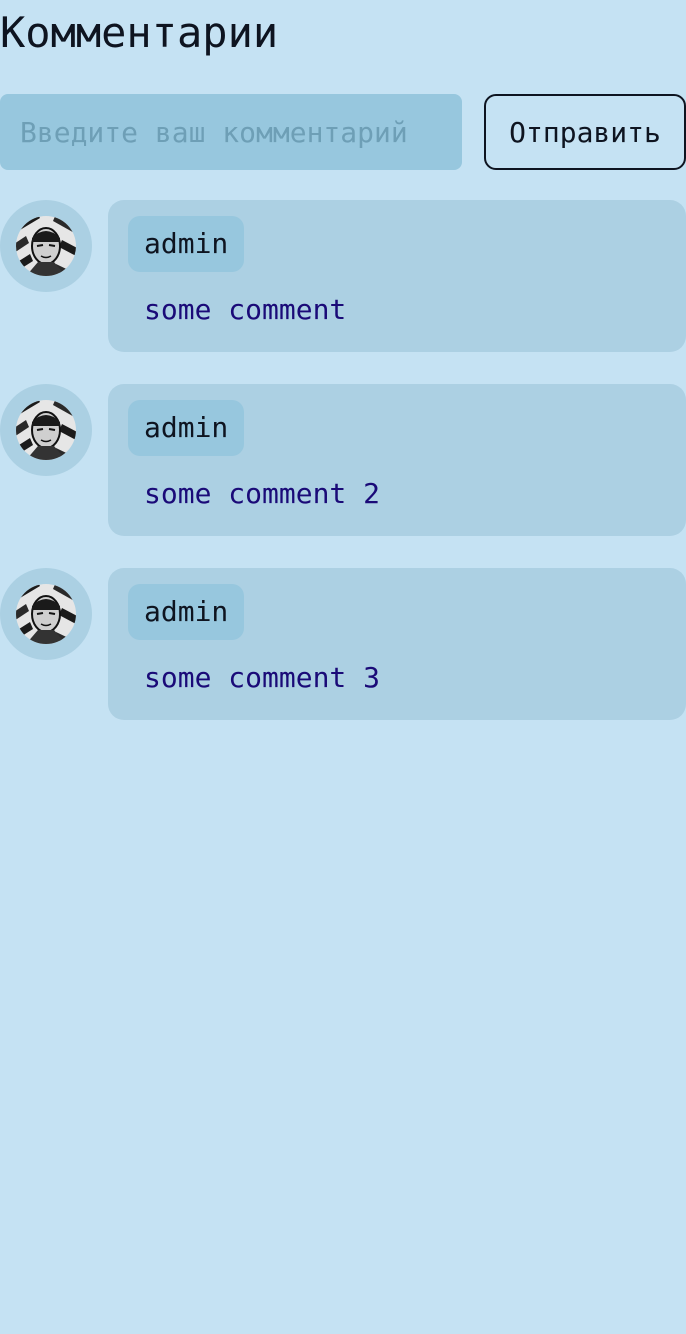 This screenshot has width=686, height=1334. Describe the element at coordinates (397, 460) in the screenshot. I see `comment-card: admin some comment 2` at that location.